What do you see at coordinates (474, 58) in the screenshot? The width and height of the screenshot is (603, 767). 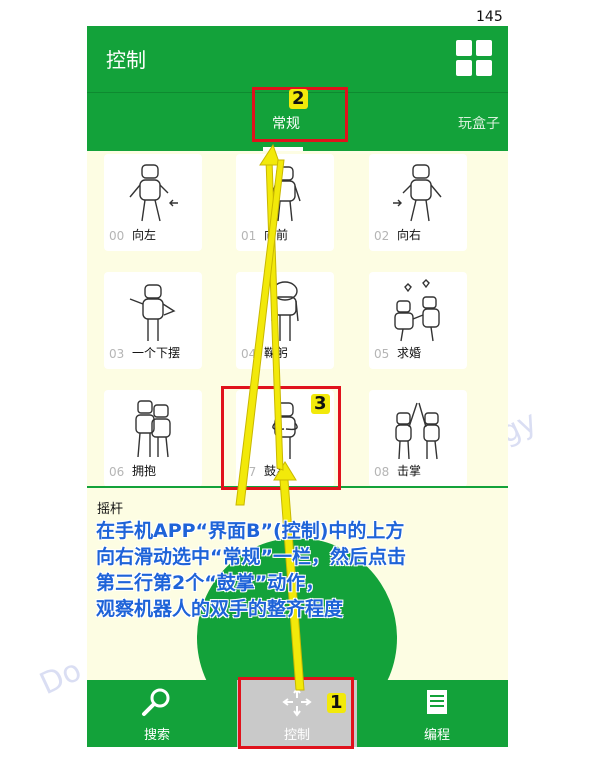 I see `grid-menu-icon` at bounding box center [474, 58].